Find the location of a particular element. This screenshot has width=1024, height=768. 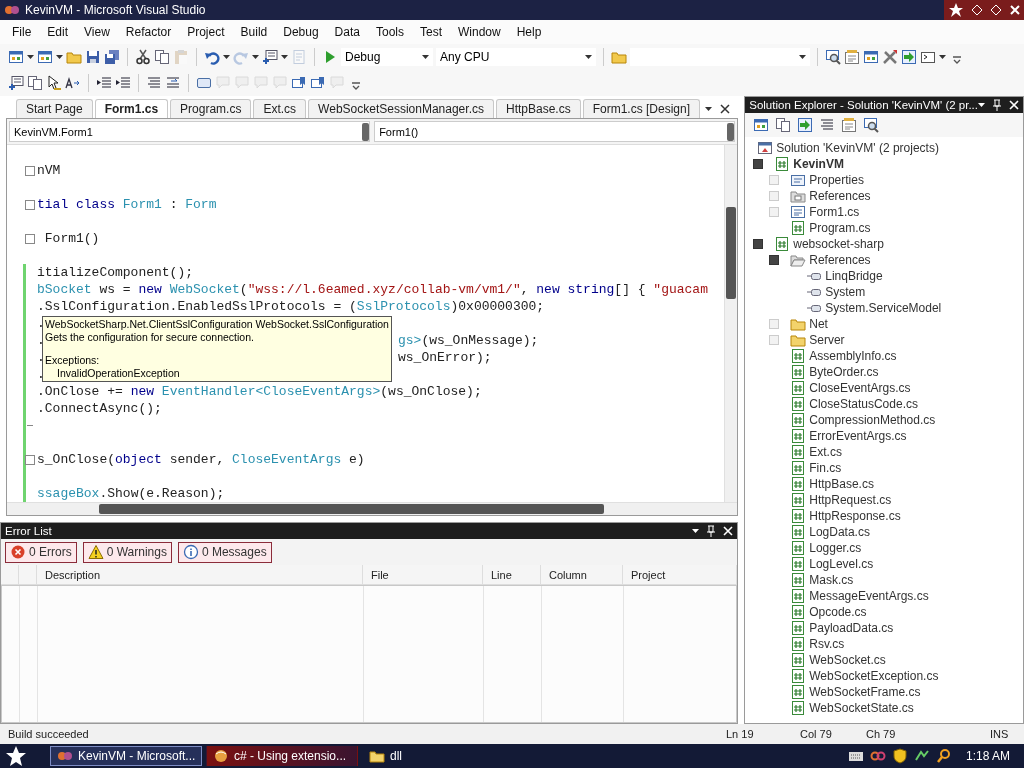

tree-item: KevinVM is located at coordinates (818, 164).